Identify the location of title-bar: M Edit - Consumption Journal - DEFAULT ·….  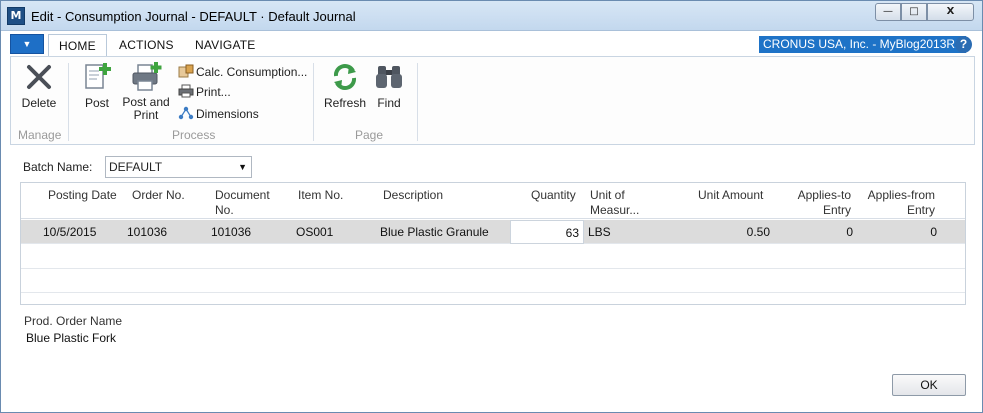
(491, 16).